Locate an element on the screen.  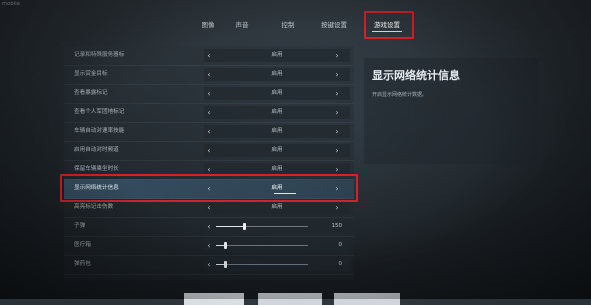
selected-row-highlight-box is located at coordinates (209, 188).